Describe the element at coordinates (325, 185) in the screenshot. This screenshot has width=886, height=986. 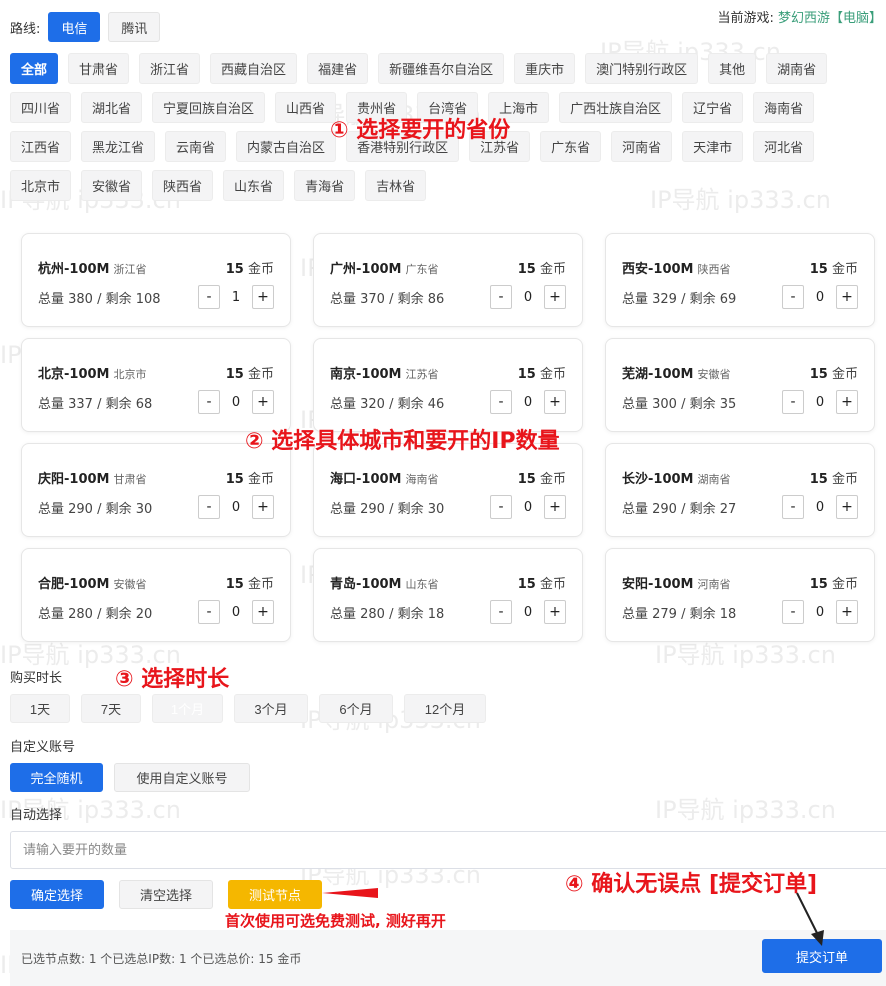
I see `province-option: 青海省` at that location.